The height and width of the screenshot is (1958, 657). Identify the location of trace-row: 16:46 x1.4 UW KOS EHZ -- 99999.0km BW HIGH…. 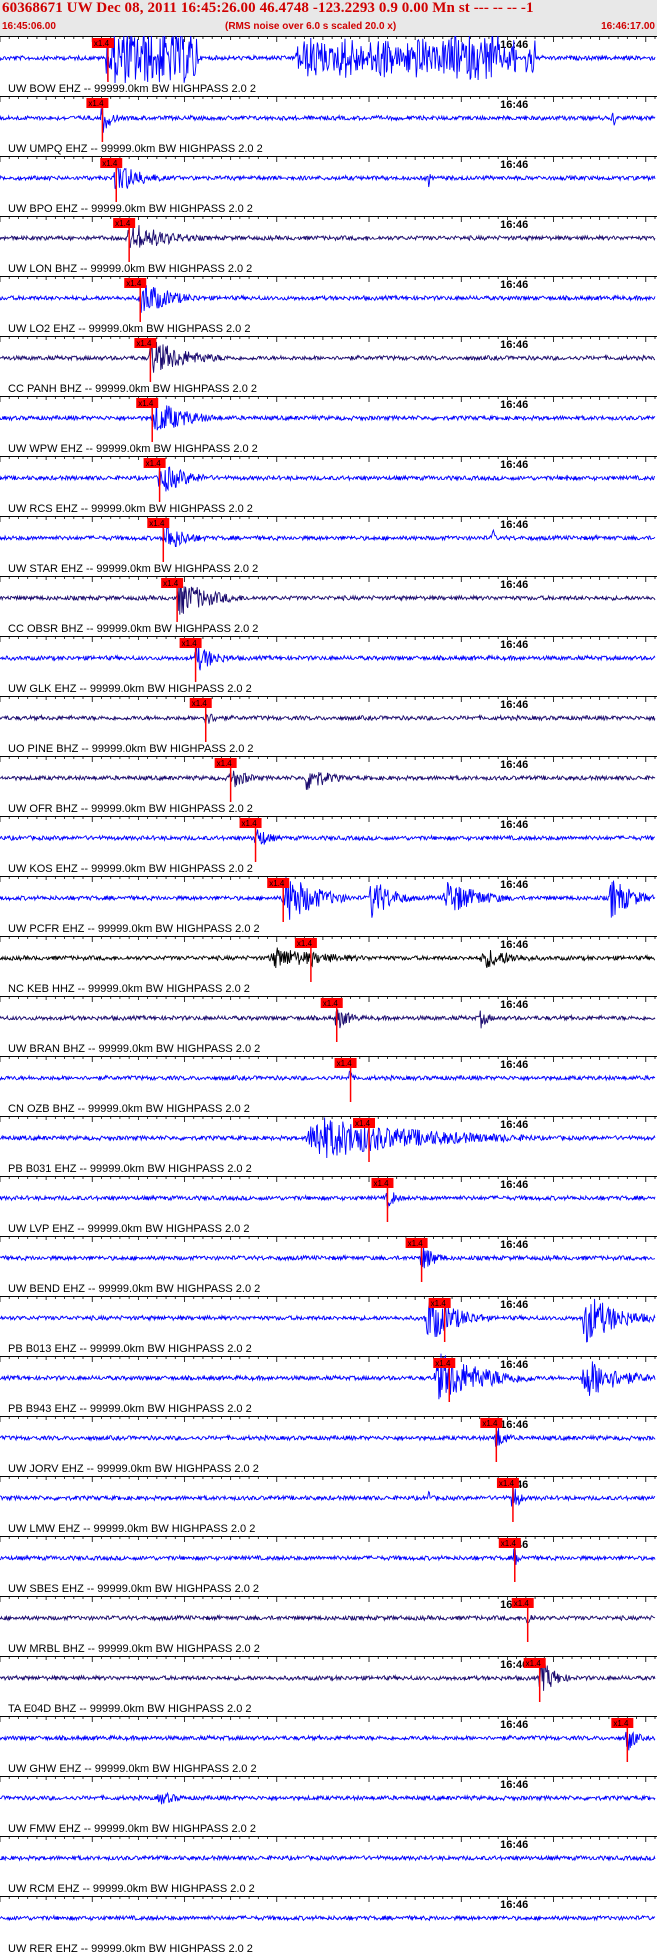
(328, 845).